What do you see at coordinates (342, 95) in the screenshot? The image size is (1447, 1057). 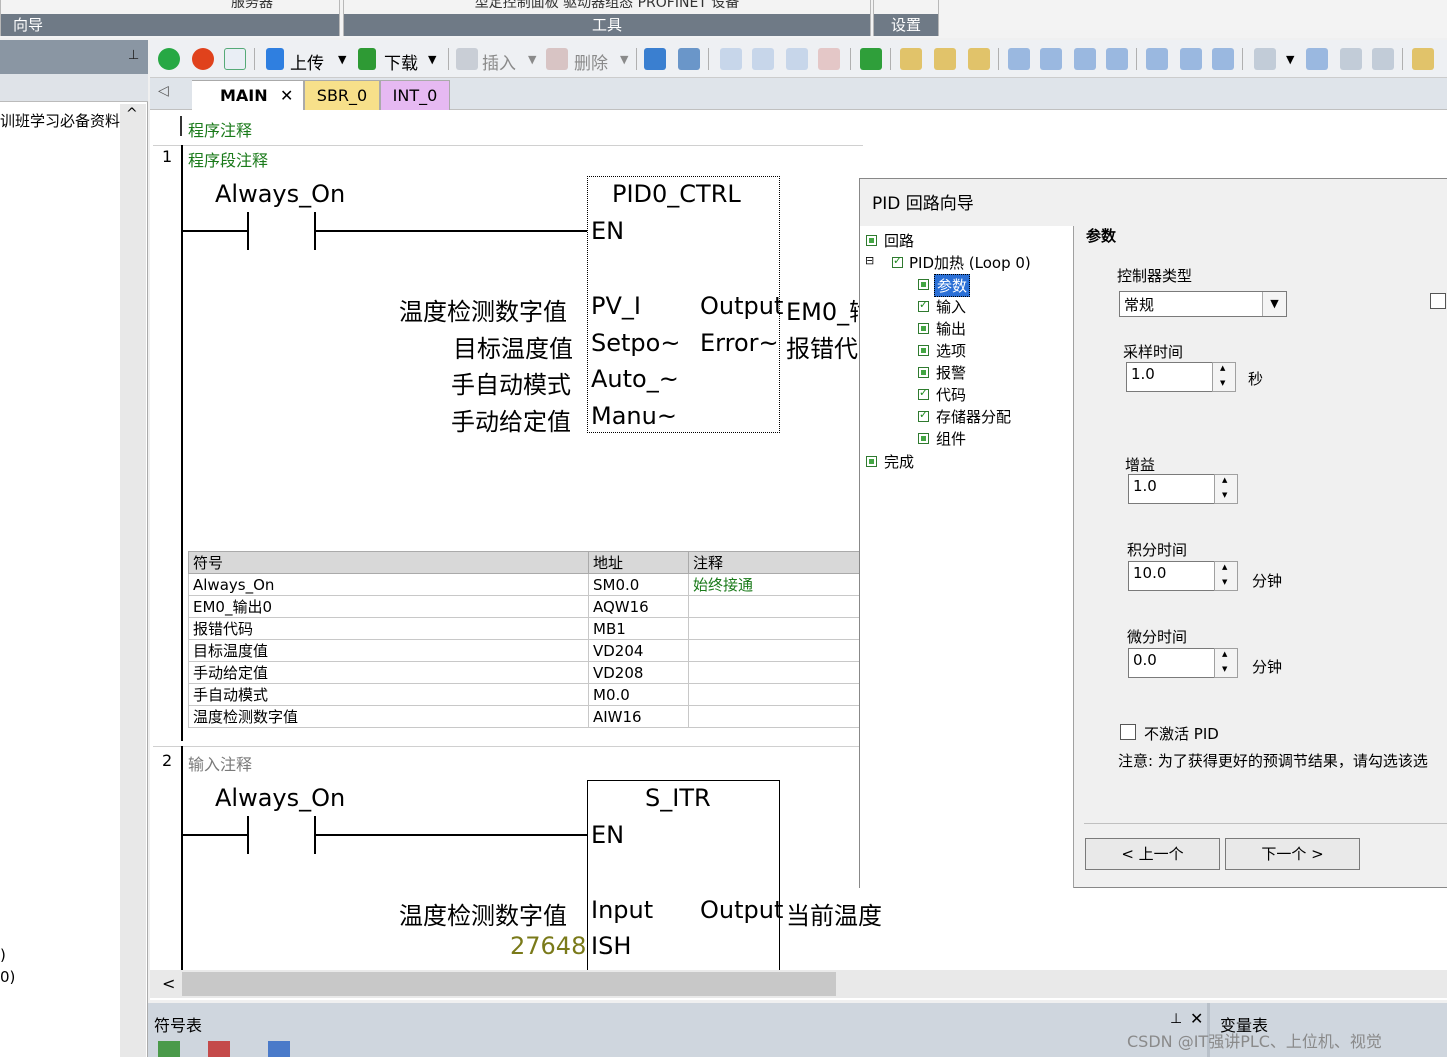 I see `tab-sbr0: SBR_0` at bounding box center [342, 95].